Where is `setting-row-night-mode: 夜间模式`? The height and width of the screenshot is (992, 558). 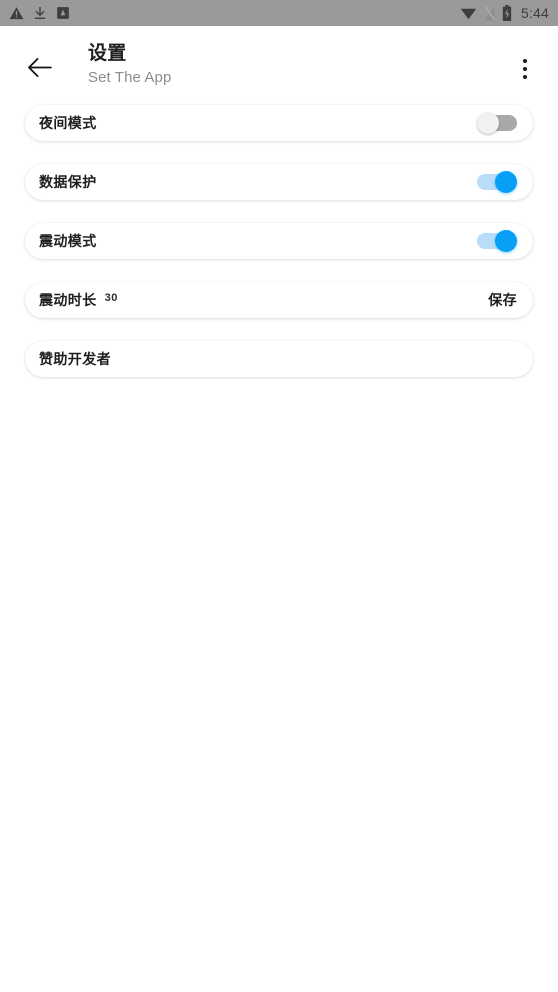 setting-row-night-mode: 夜间模式 is located at coordinates (279, 123).